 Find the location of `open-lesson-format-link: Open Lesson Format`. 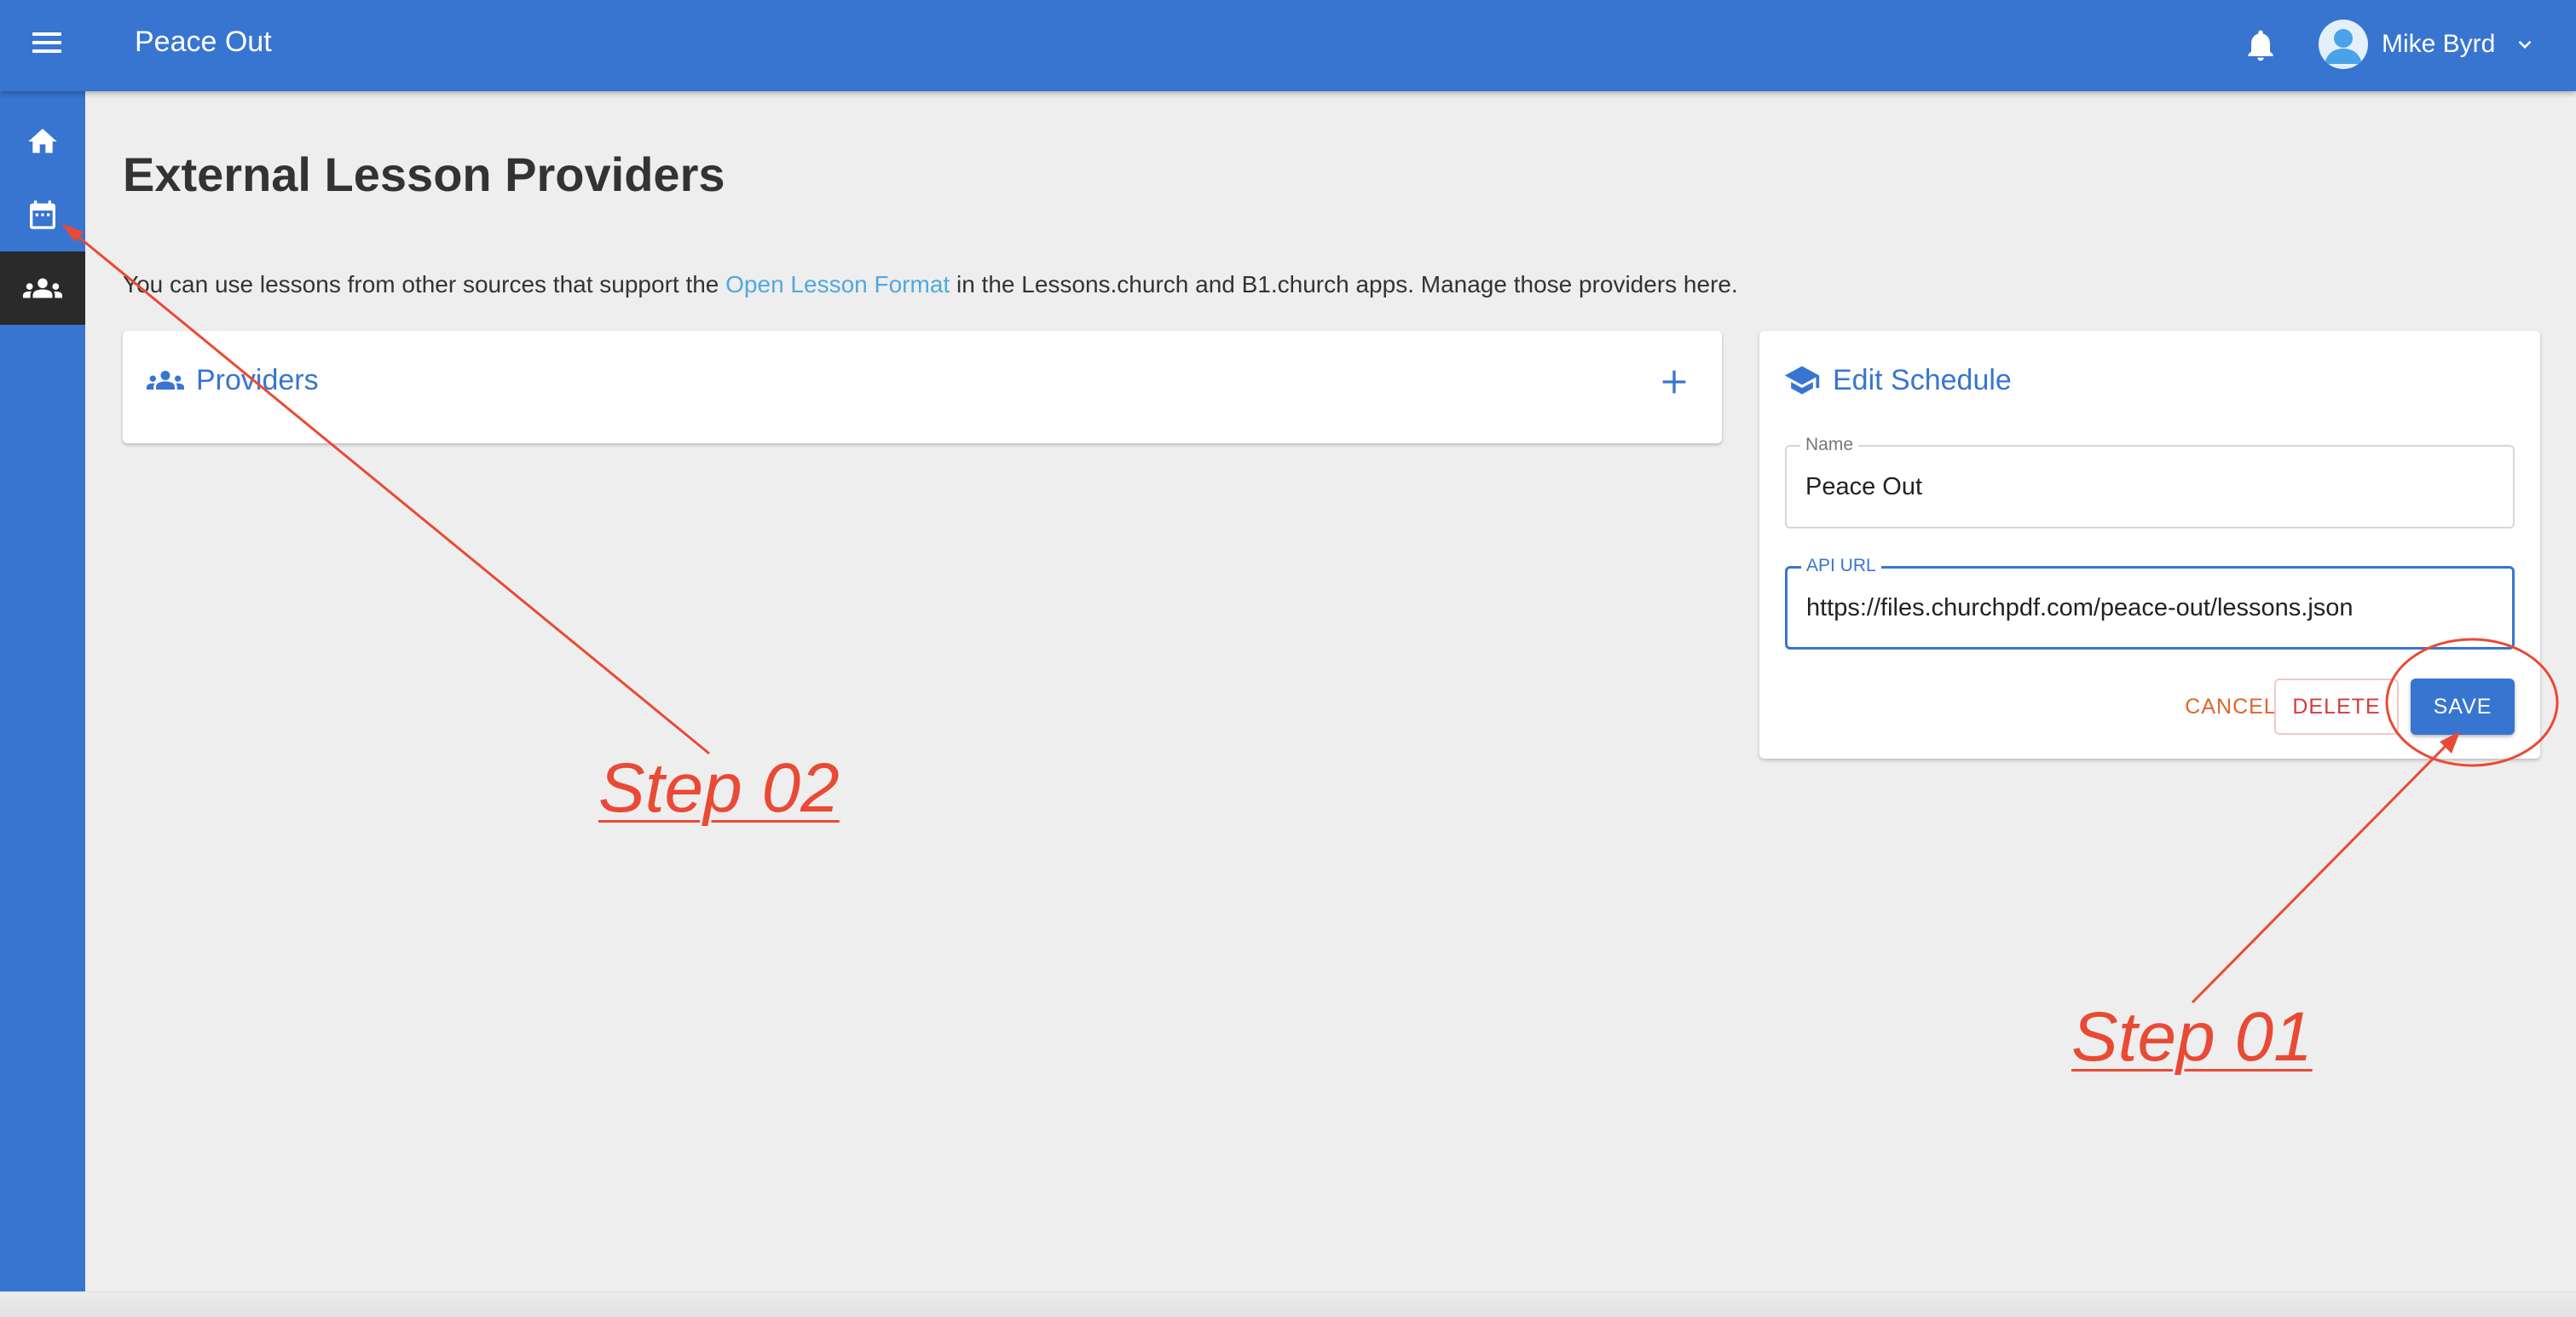

open-lesson-format-link: Open Lesson Format is located at coordinates (837, 284).